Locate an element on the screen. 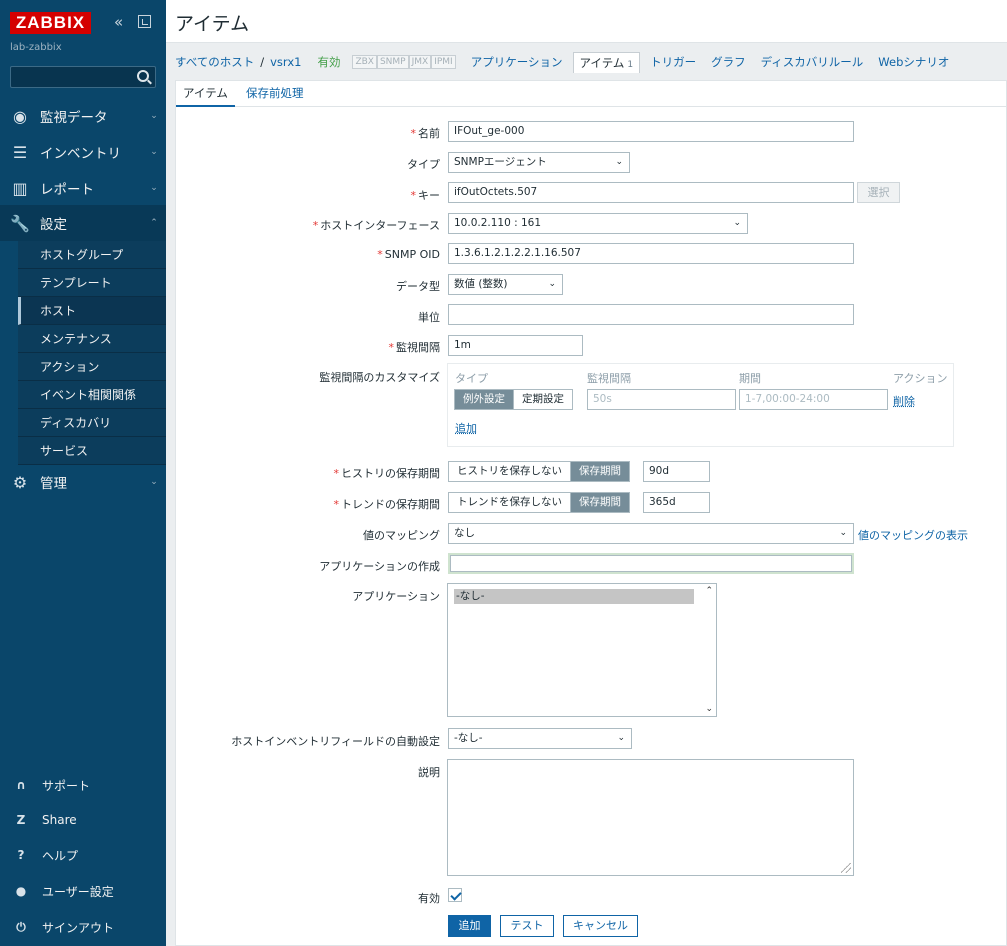 This screenshot has width=1007, height=946. eye-icon: ◉ is located at coordinates (20, 116).